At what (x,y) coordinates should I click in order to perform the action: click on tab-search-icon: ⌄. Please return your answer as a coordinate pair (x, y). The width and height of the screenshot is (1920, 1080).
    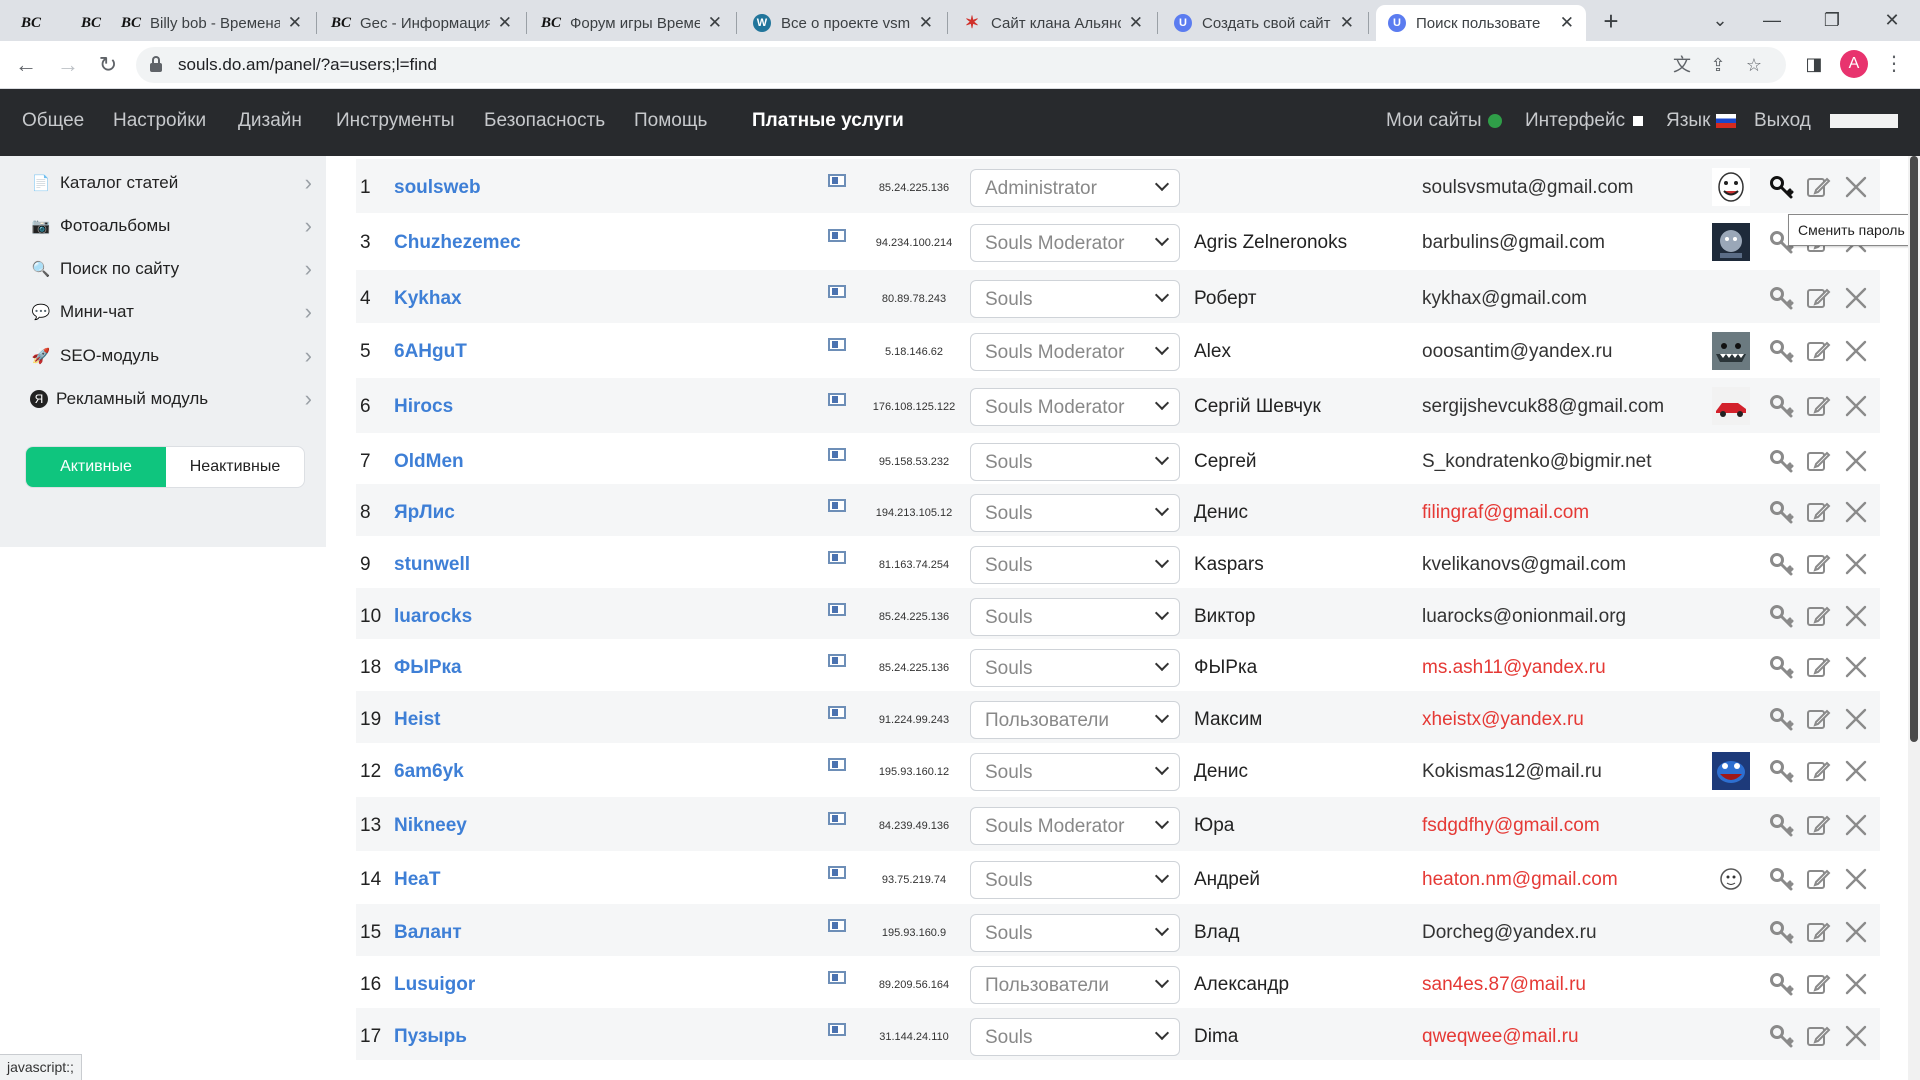
    Looking at the image, I should click on (1720, 20).